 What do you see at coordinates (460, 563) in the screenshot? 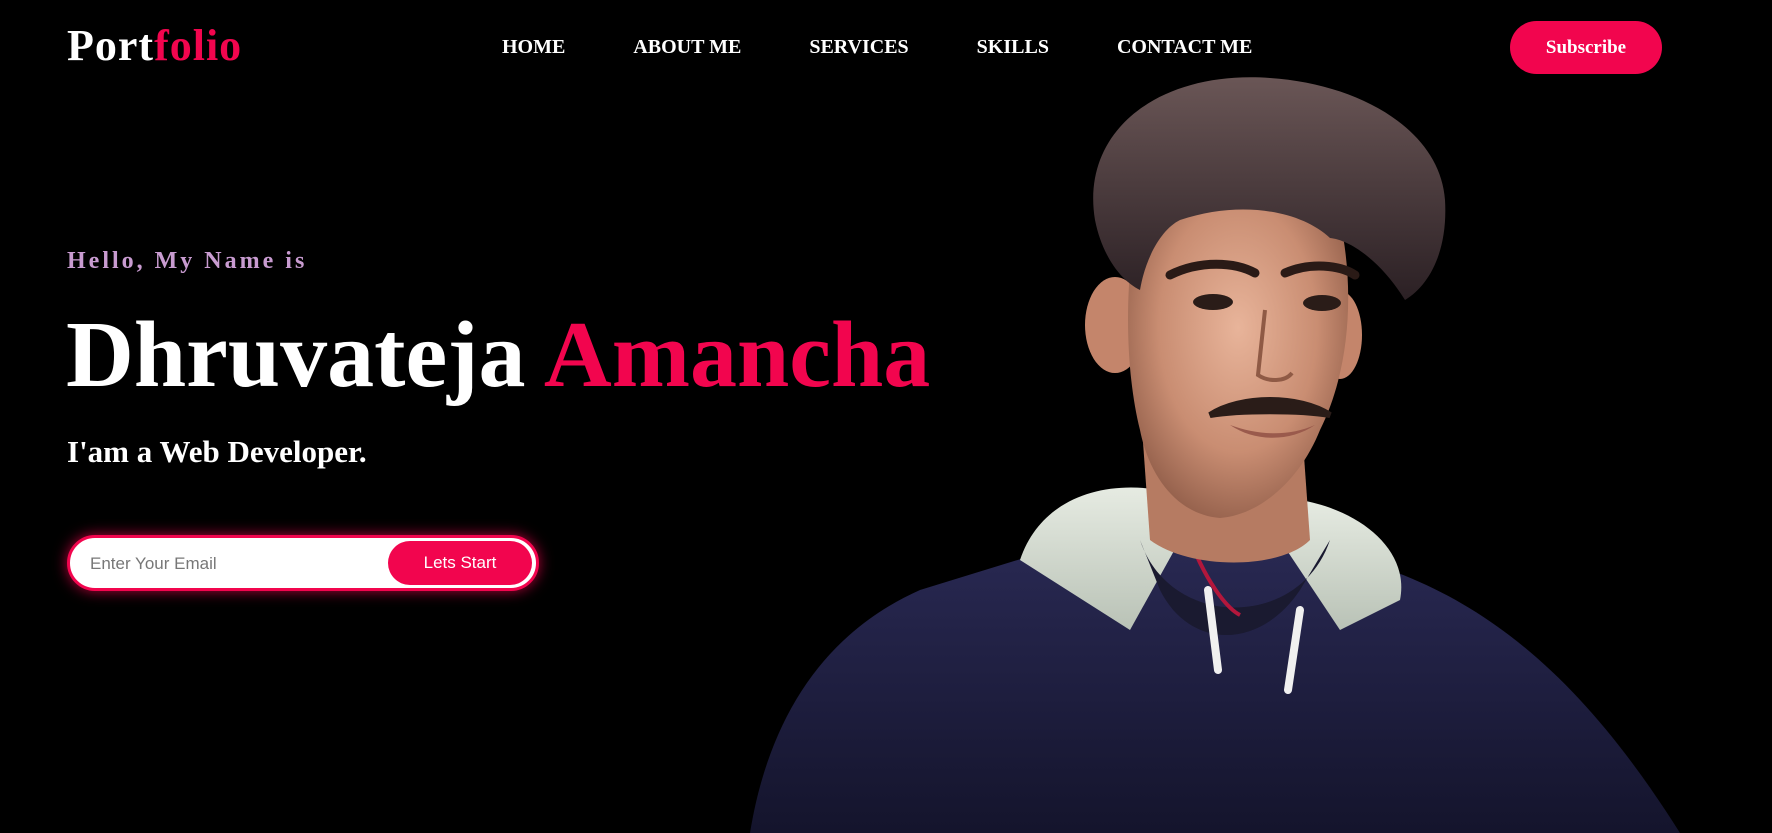
I see `lets-start-button: Lets Start` at bounding box center [460, 563].